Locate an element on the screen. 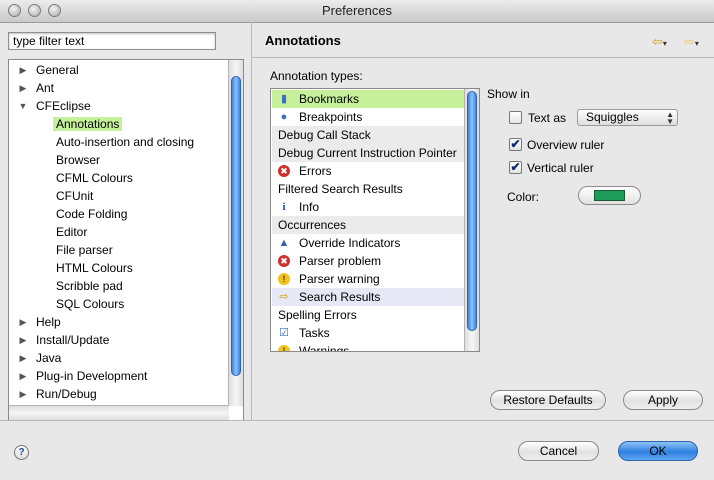  tree-item: ▶ General is located at coordinates (49, 70).